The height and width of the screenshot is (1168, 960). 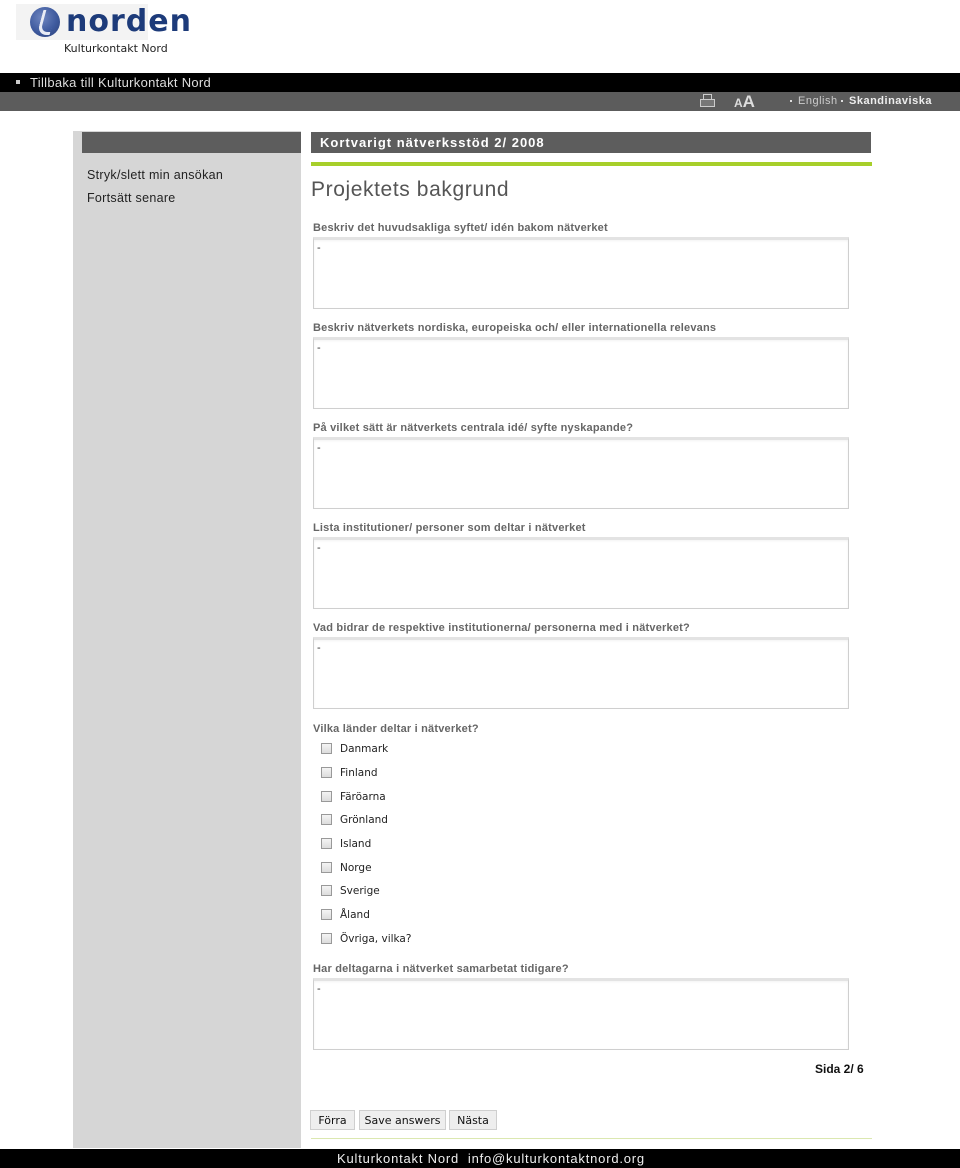 I want to click on section-title: Projektets bakgrund, so click(x=410, y=189).